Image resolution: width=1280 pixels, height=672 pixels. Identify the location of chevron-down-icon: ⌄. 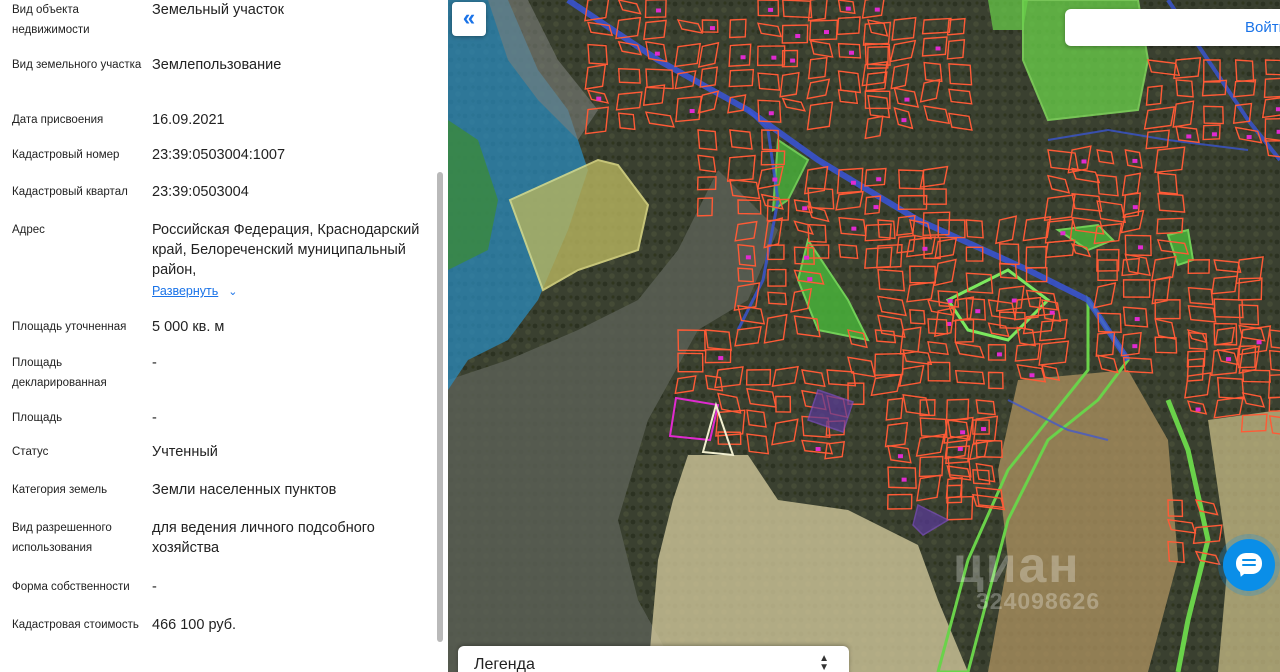
(233, 292).